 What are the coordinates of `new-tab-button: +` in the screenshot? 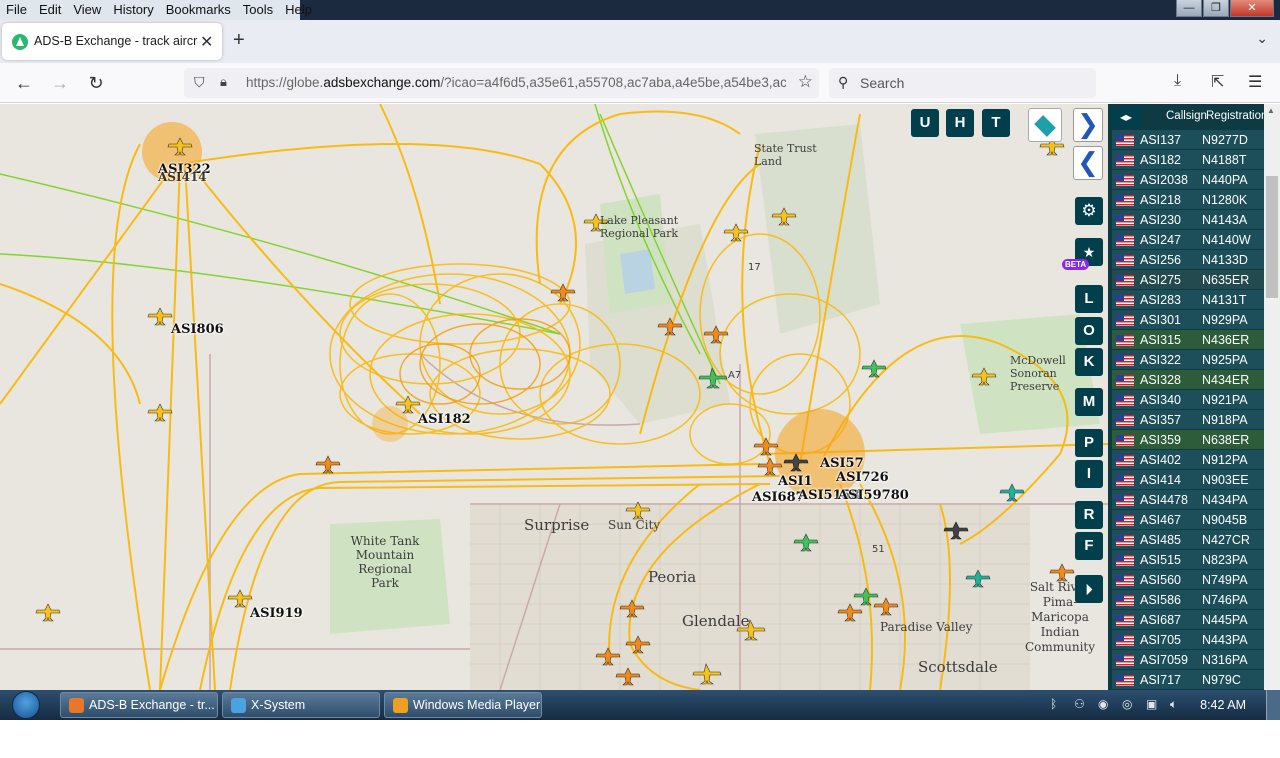 It's located at (239, 40).